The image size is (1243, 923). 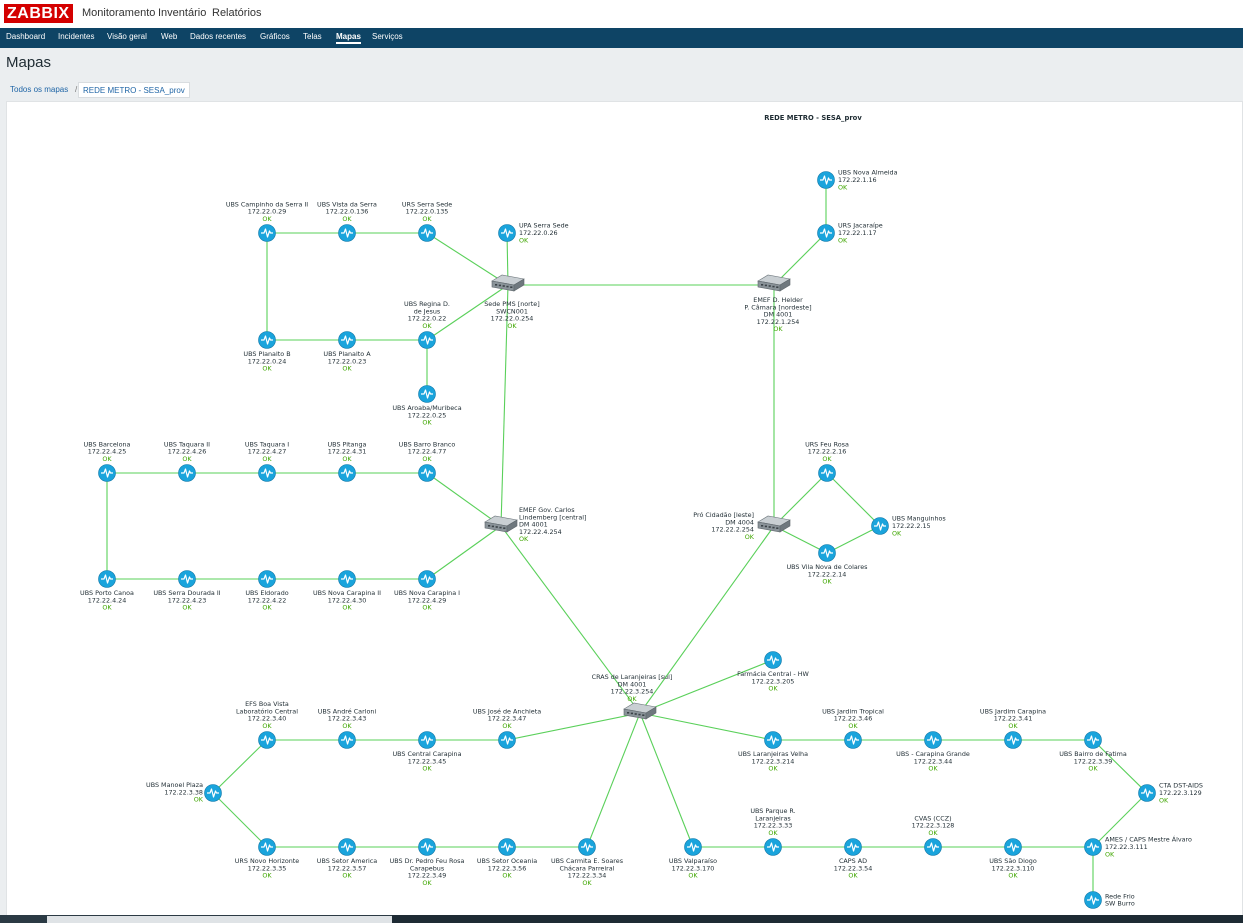 I want to click on map-node-ubs_setor_oceania: UBS Setor Oceania172.22.3.56OK, so click(x=507, y=859).